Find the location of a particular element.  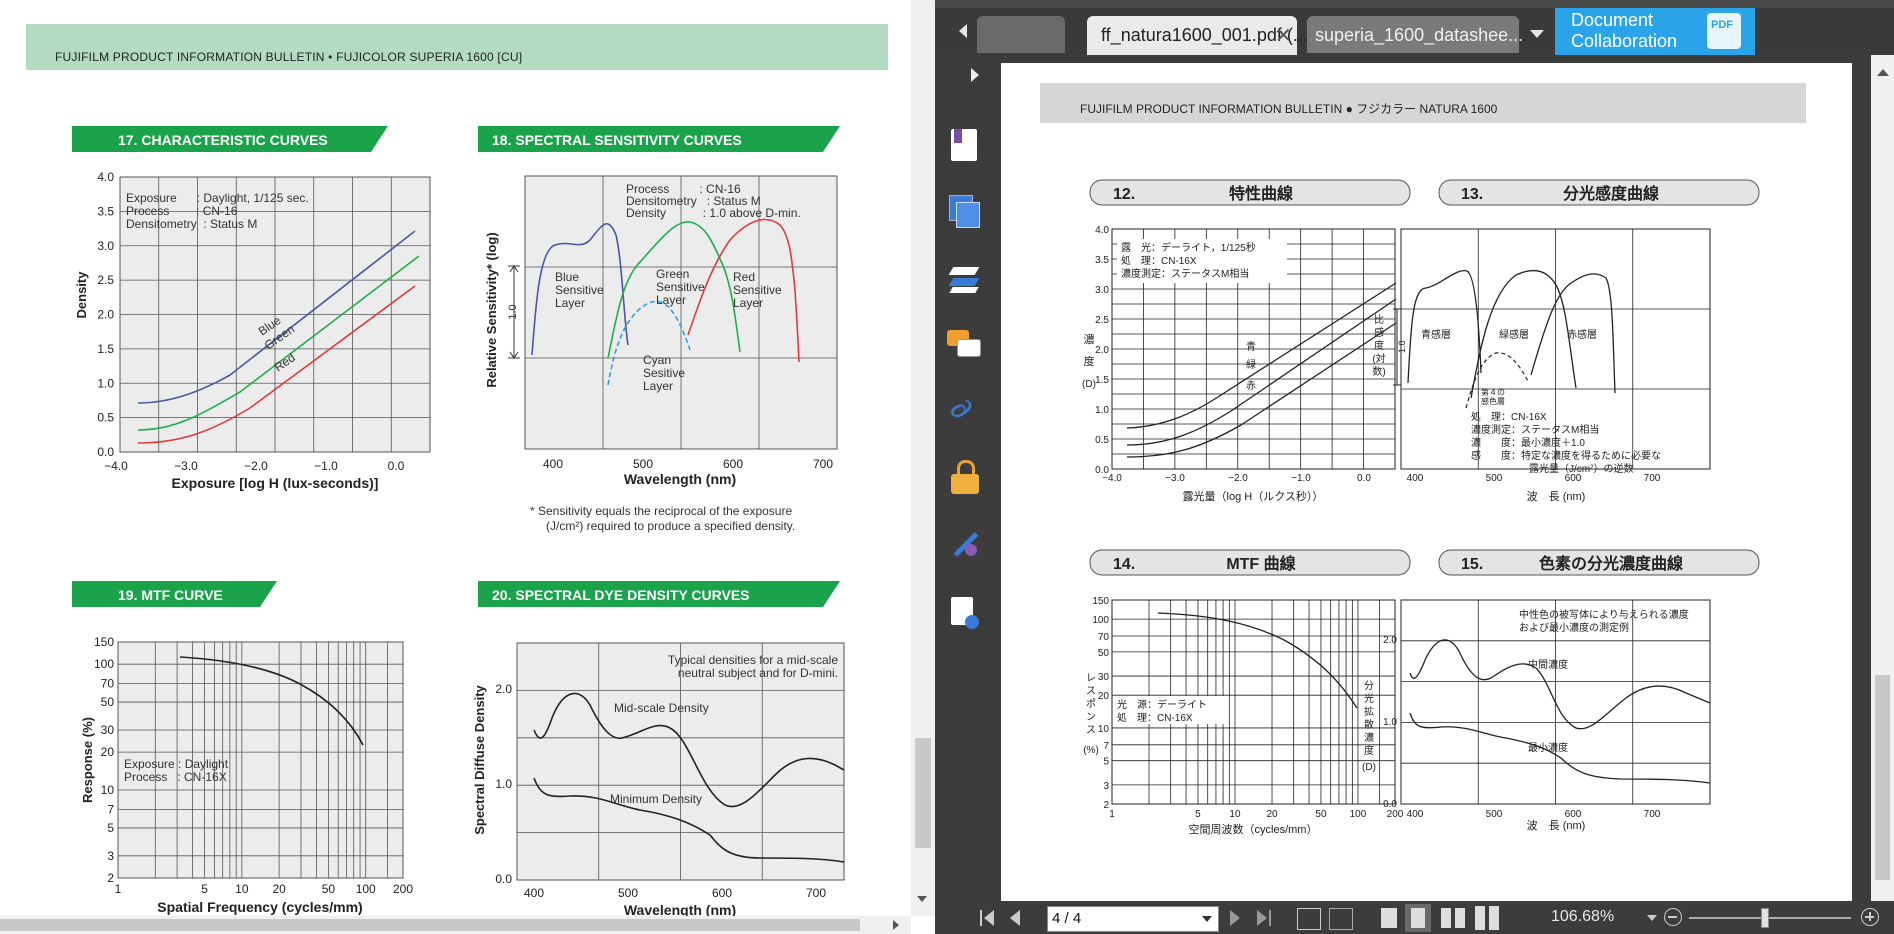

check-badge is located at coordinates (972, 622).